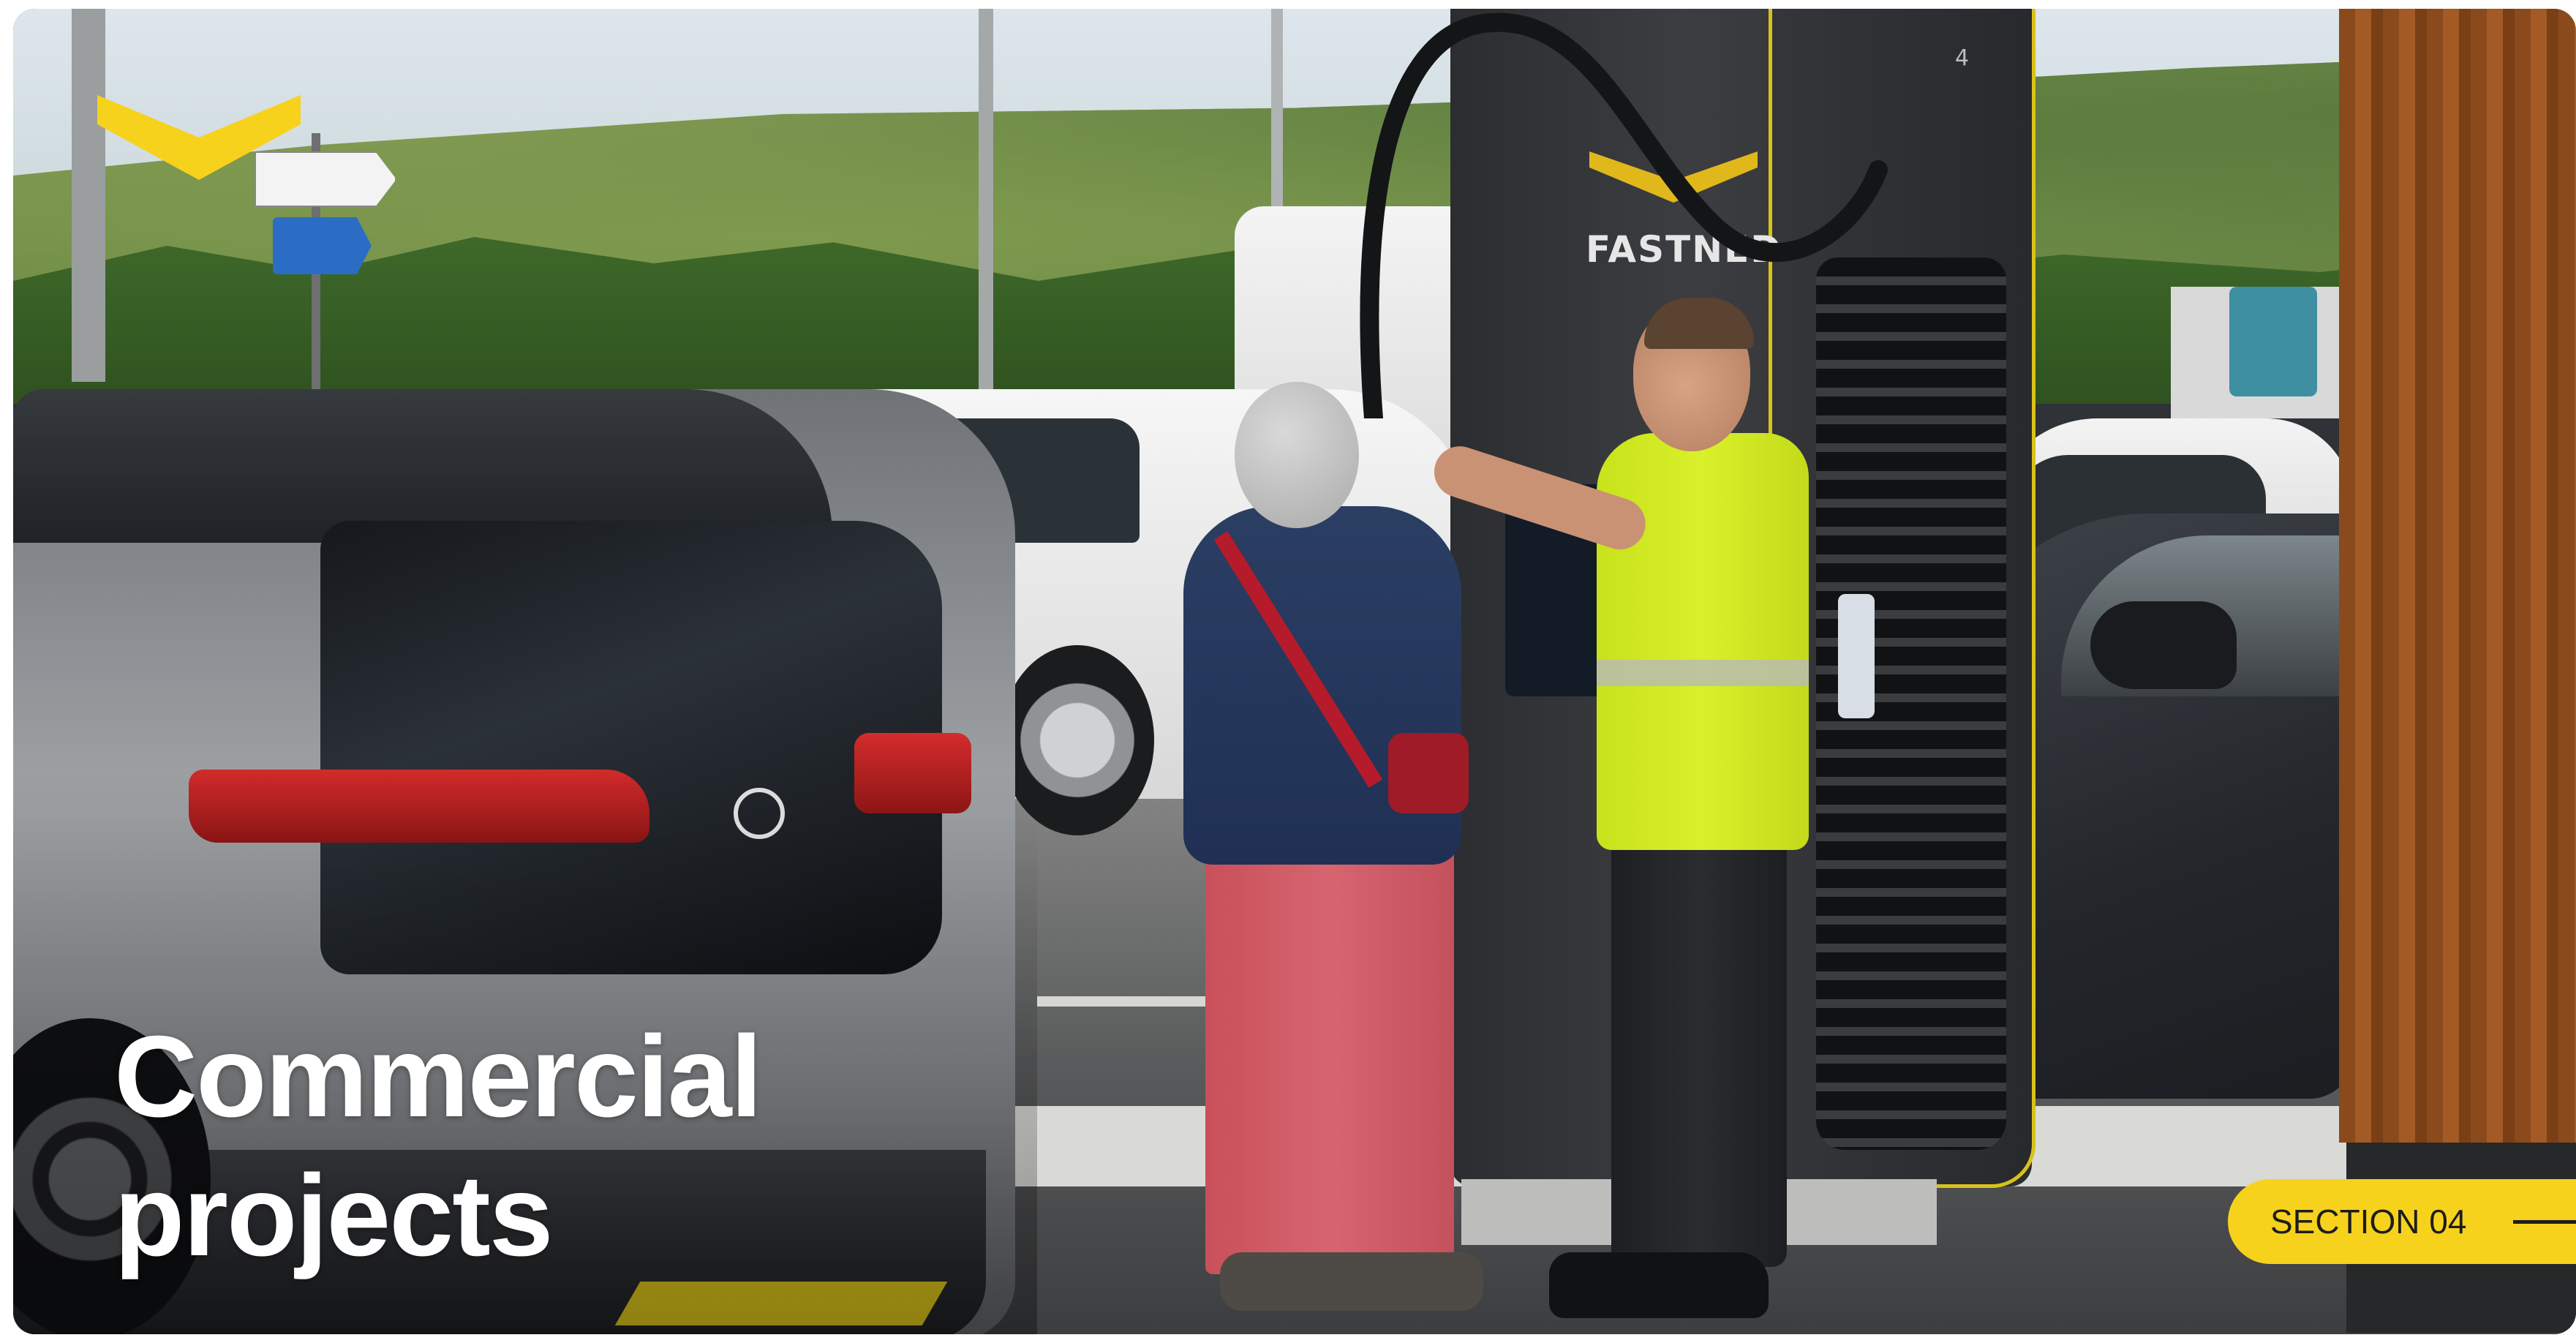 The image size is (2576, 1343). I want to click on woman-trousers, so click(1329, 1047).